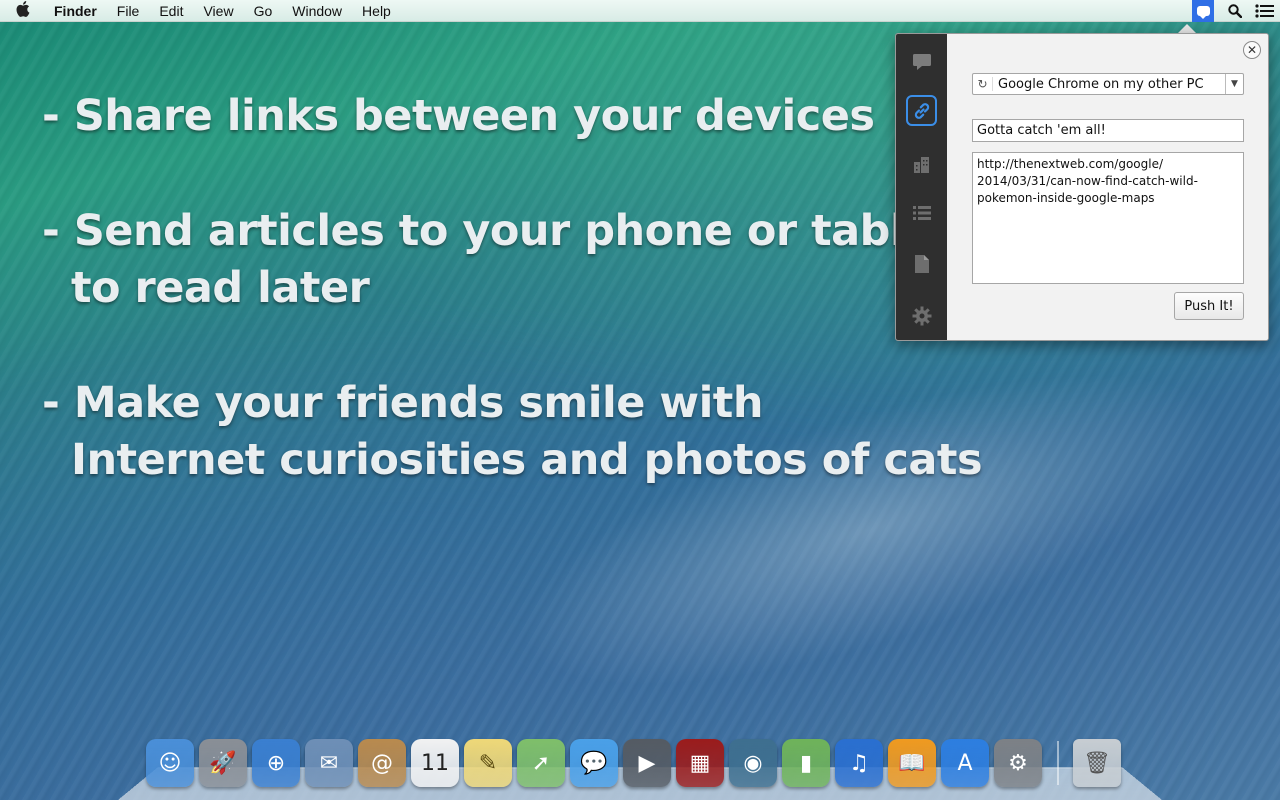 This screenshot has height=800, width=1280. Describe the element at coordinates (1097, 763) in the screenshot. I see `dock-trash-icon: 🗑` at that location.